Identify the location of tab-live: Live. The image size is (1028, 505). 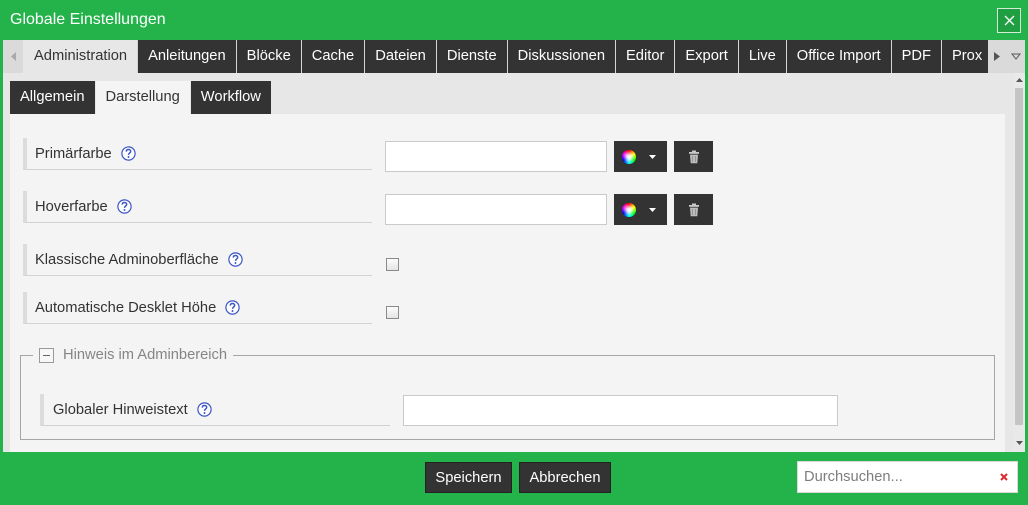
(762, 56).